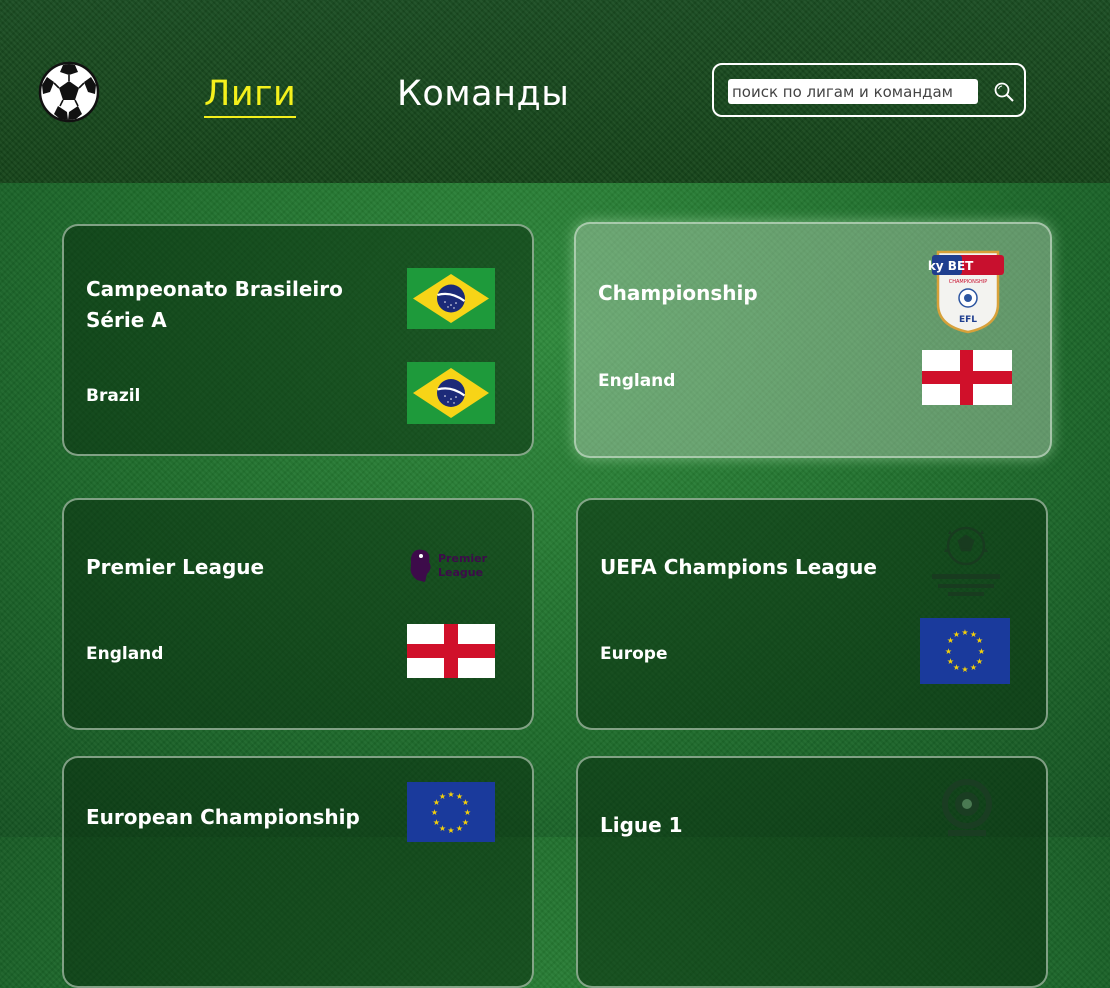 The height and width of the screenshot is (988, 1110). I want to click on efl-logo-text: EFL, so click(968, 320).